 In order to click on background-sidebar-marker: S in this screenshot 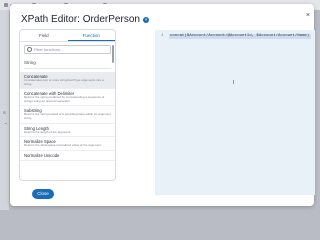, I will do `click(4, 112)`.